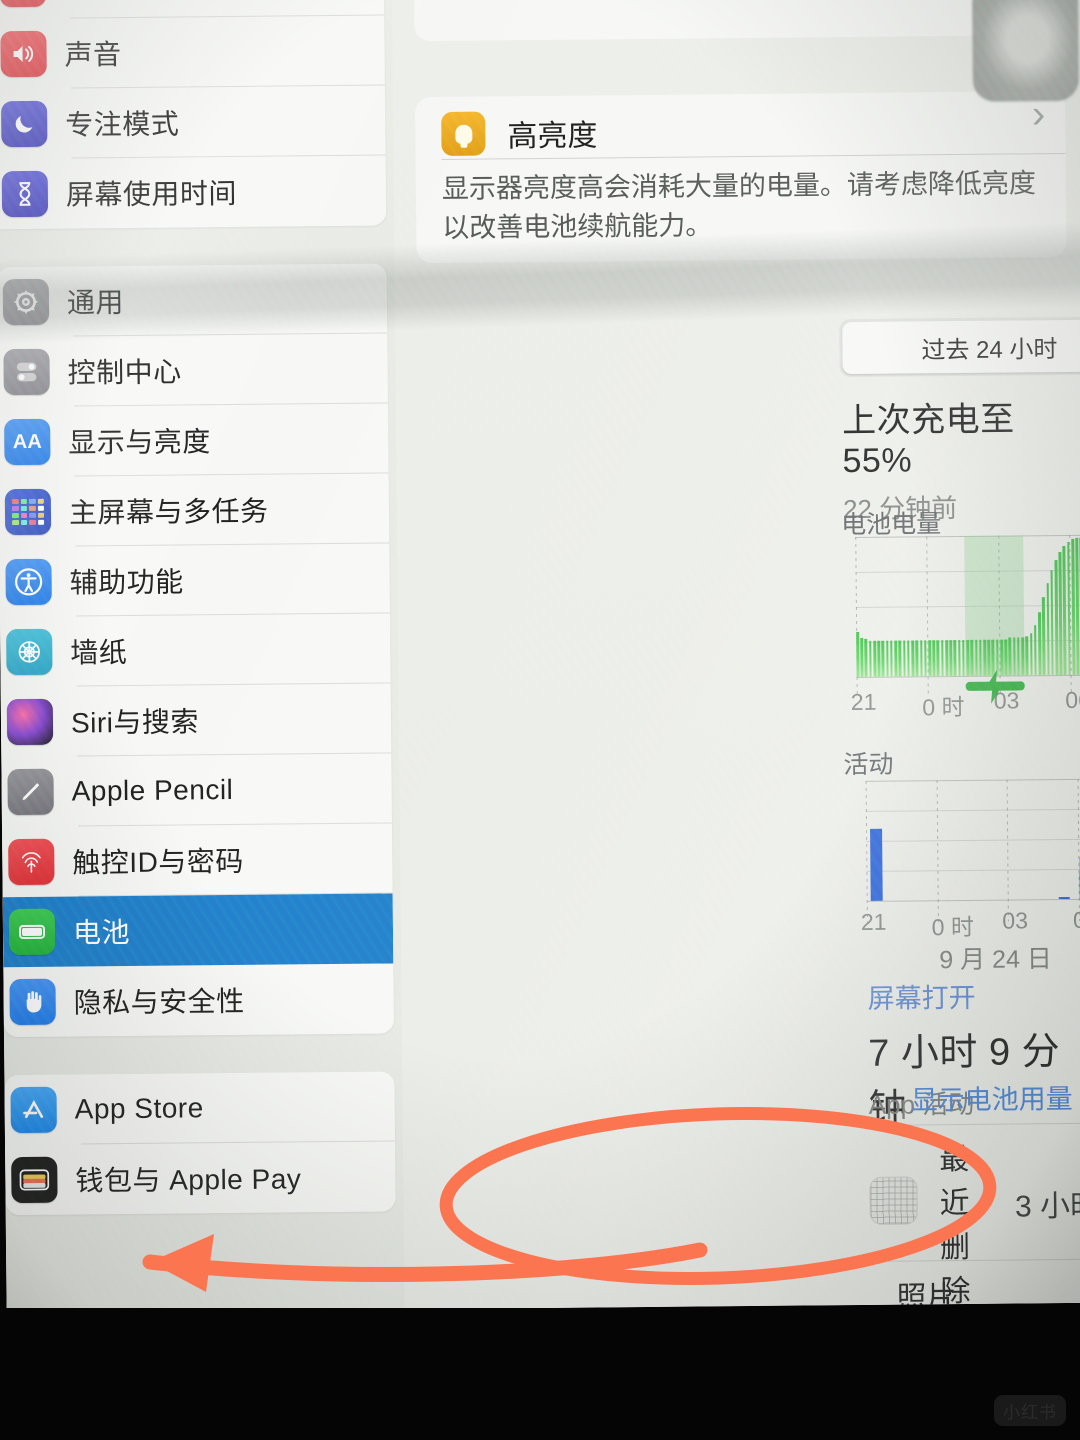 Image resolution: width=1080 pixels, height=1440 pixels. What do you see at coordinates (921, 998) in the screenshot?
I see `screen-on-caption: 屏幕打开` at bounding box center [921, 998].